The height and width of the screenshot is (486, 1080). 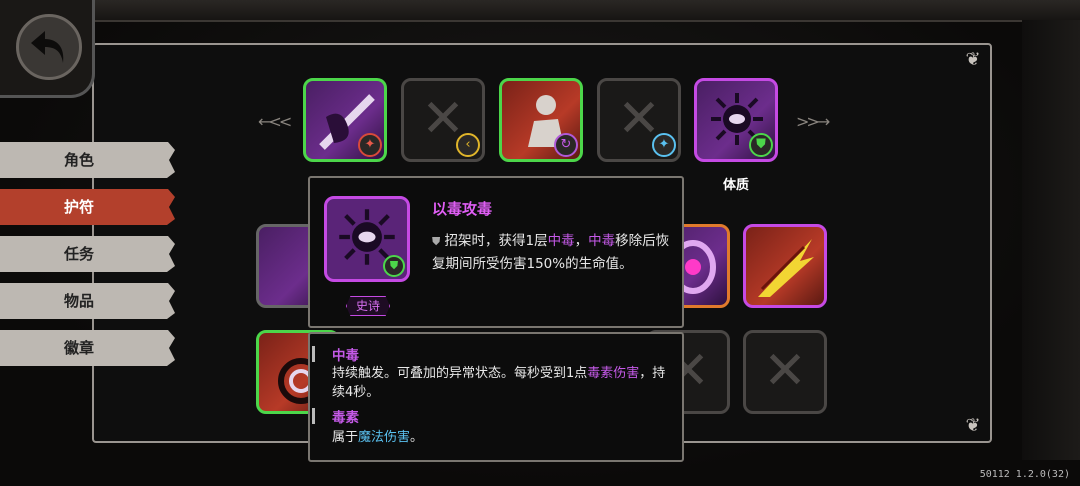 I want to click on strength-badge-icon: ✦, so click(x=370, y=145).